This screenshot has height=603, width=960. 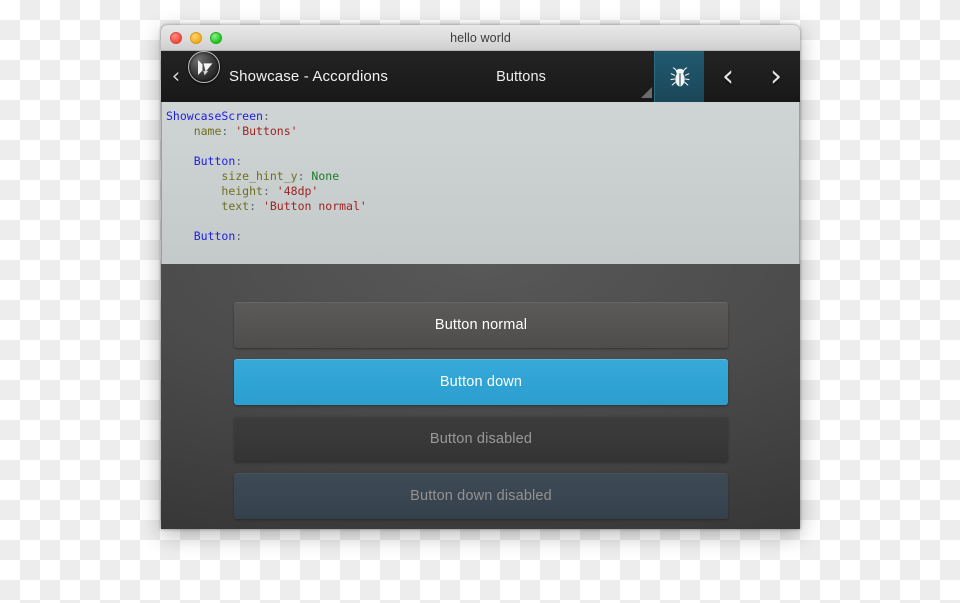 I want to click on code-token: name, so click(x=207, y=131).